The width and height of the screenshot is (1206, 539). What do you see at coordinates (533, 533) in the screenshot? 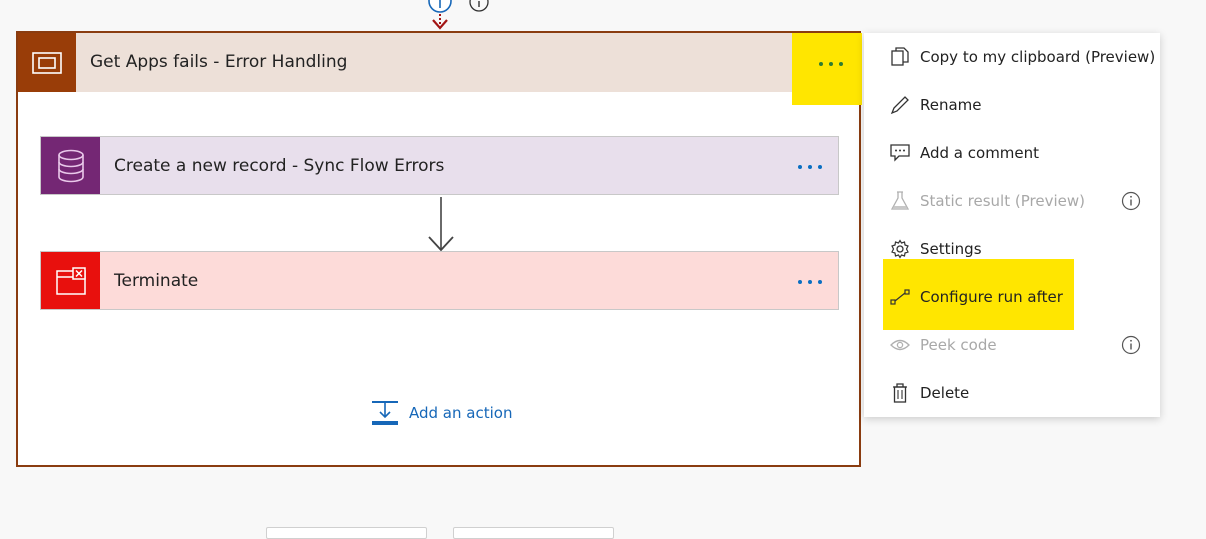
I see `save-button` at bounding box center [533, 533].